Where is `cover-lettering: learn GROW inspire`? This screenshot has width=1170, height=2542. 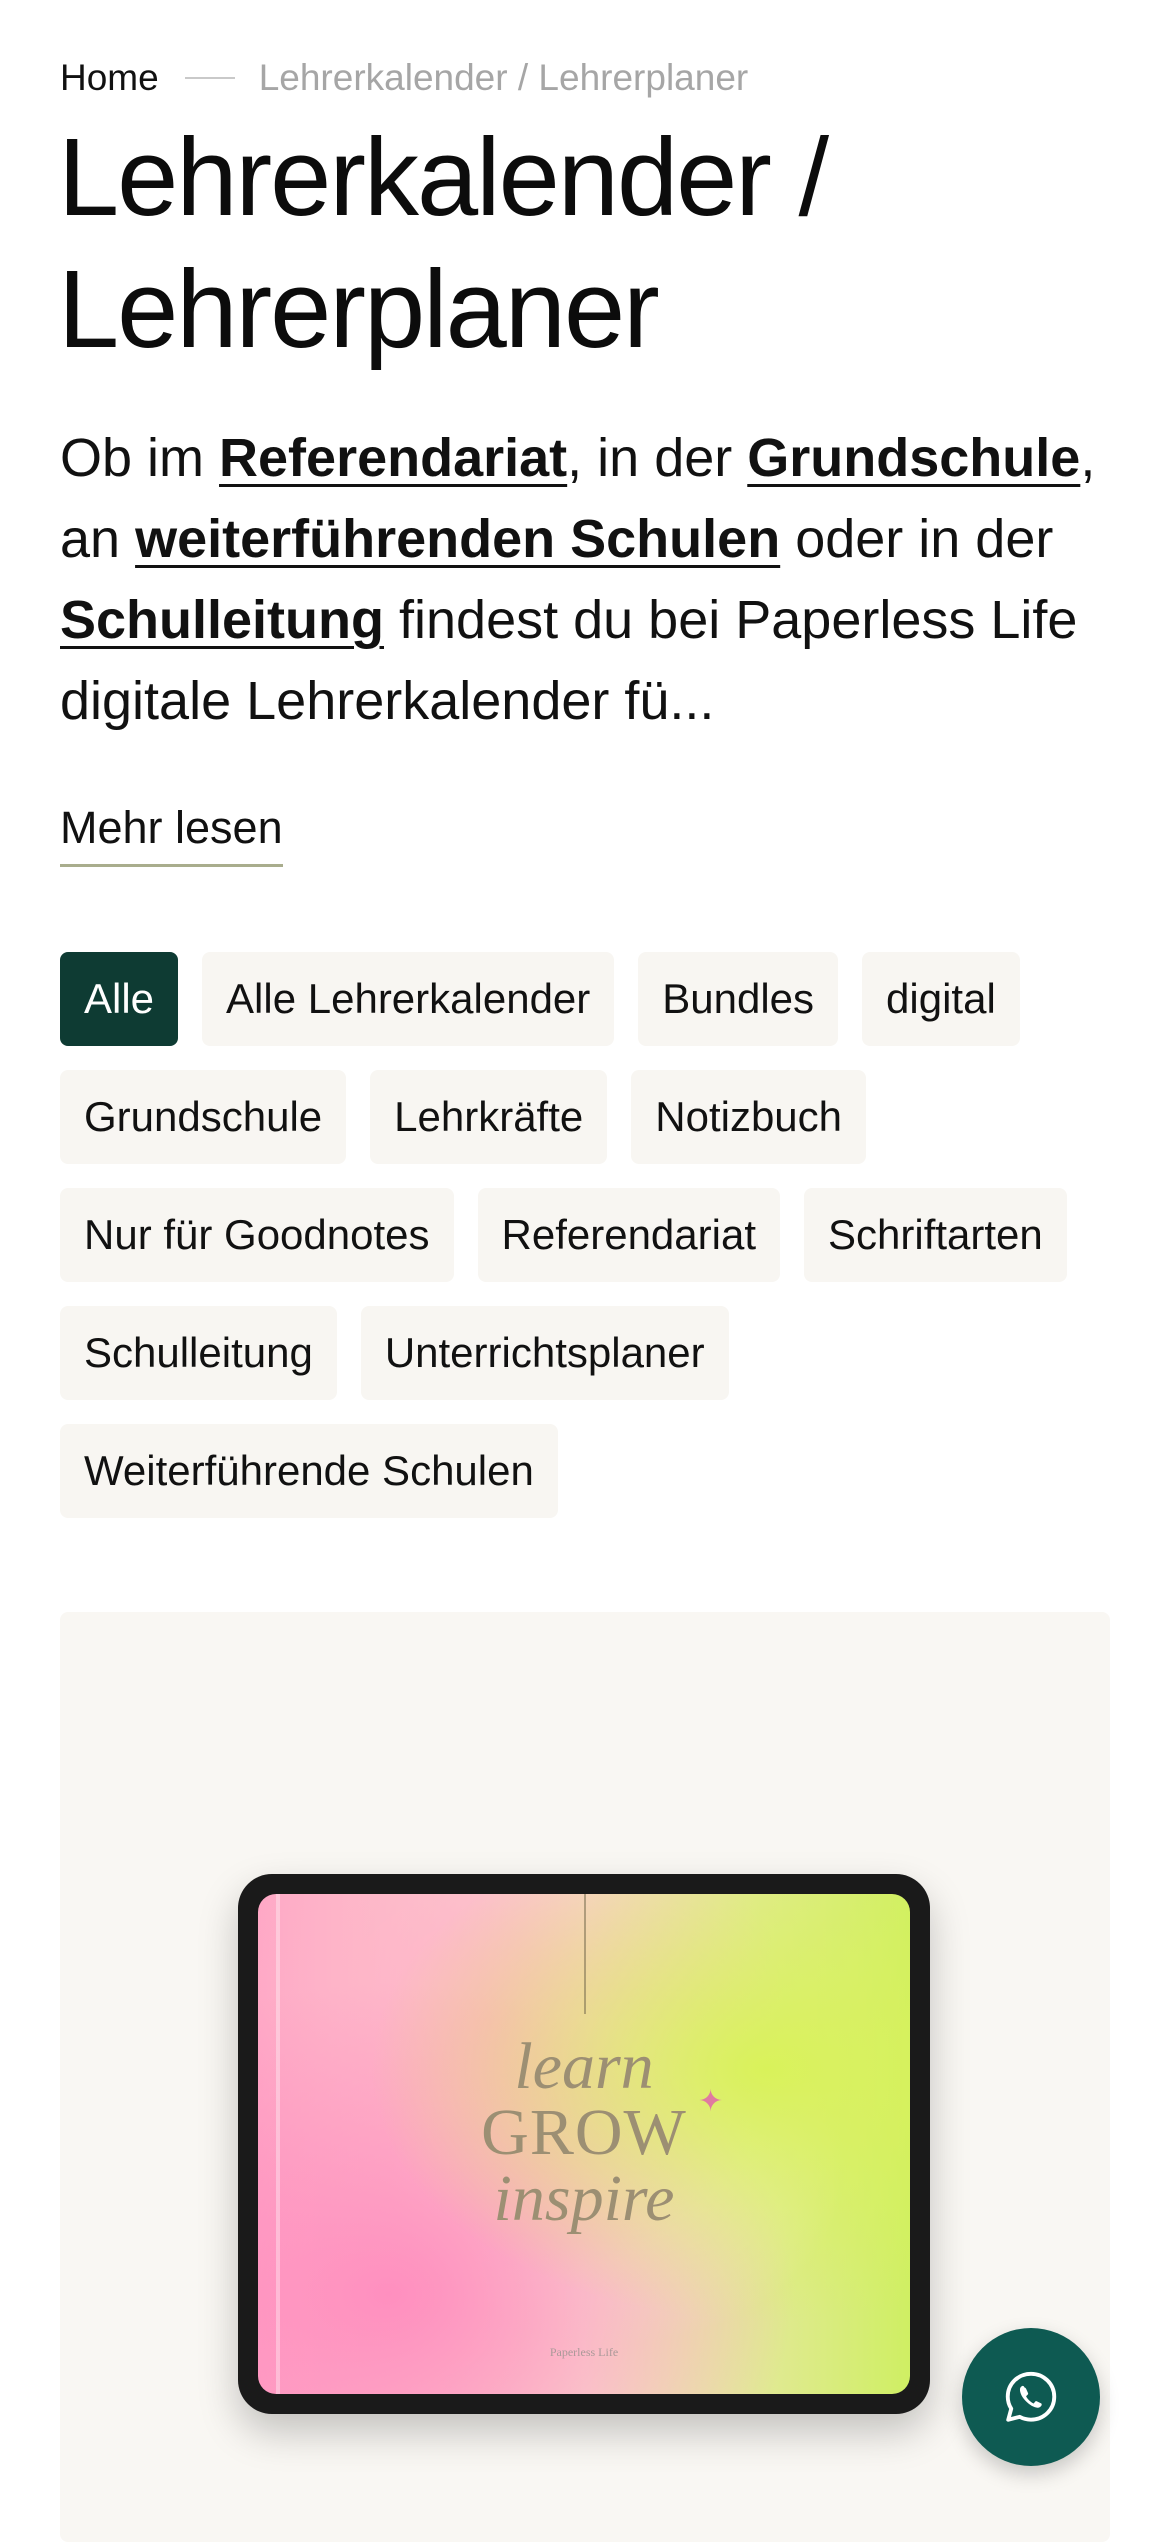
cover-lettering: learn GROW inspire is located at coordinates (584, 2133).